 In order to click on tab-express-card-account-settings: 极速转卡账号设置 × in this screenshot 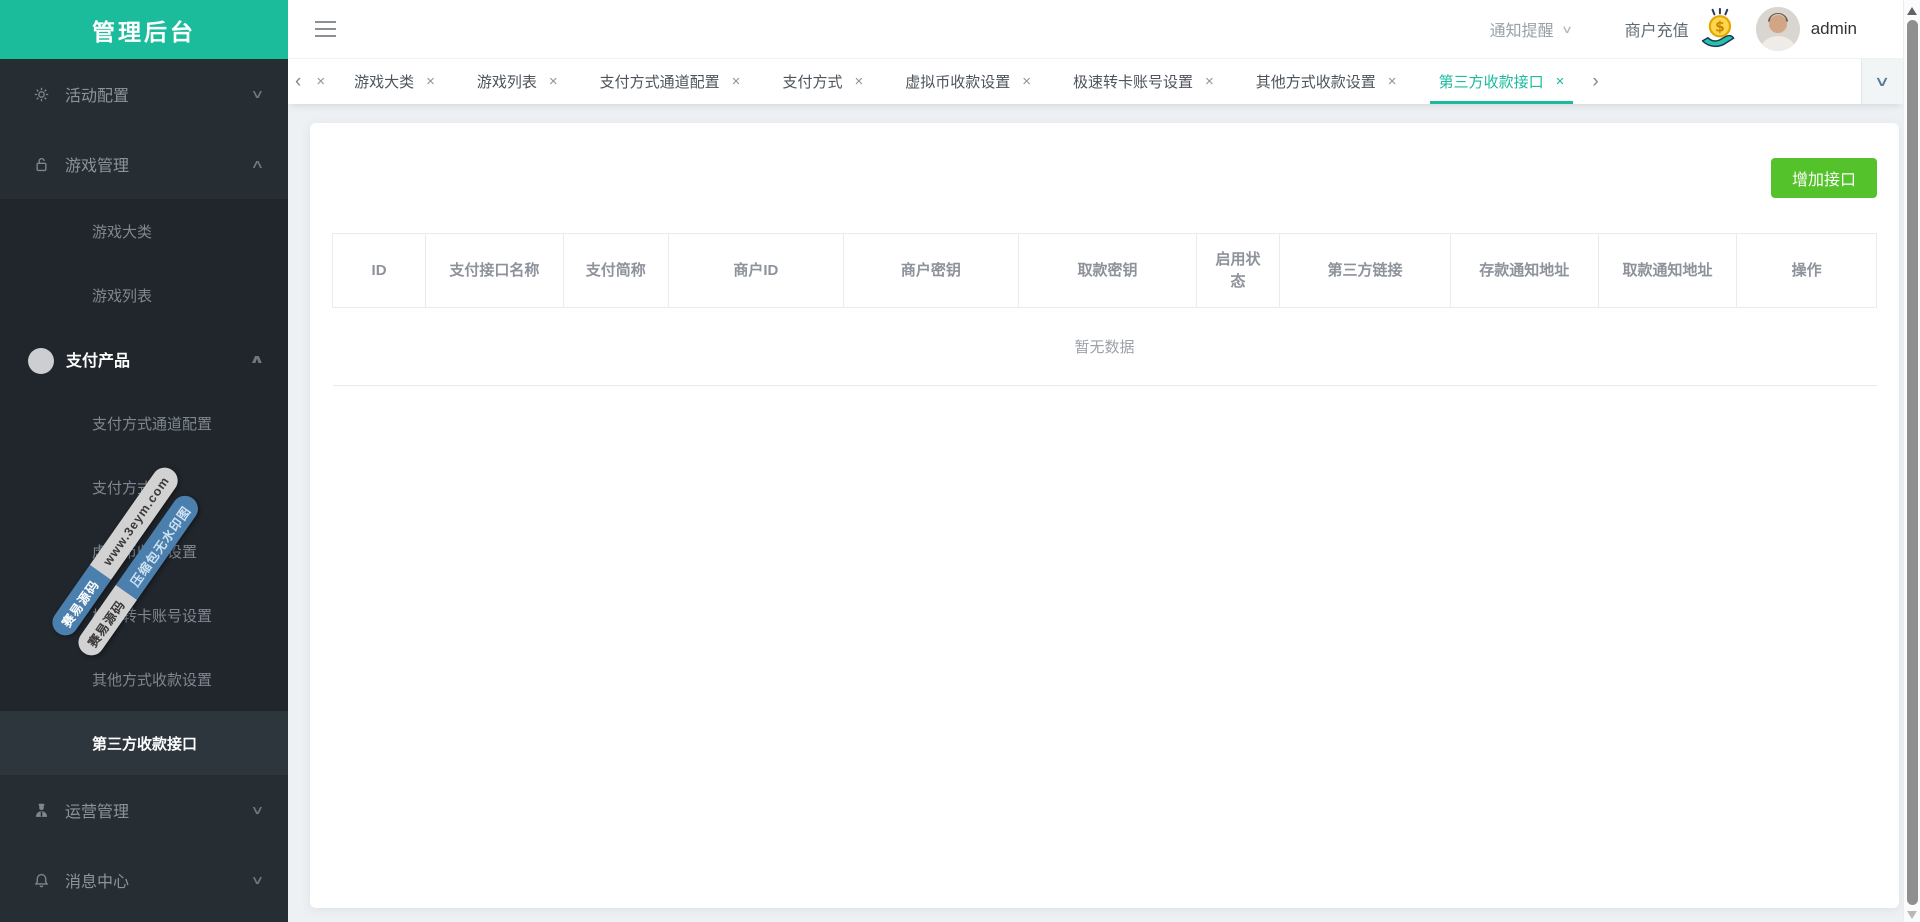, I will do `click(1143, 81)`.